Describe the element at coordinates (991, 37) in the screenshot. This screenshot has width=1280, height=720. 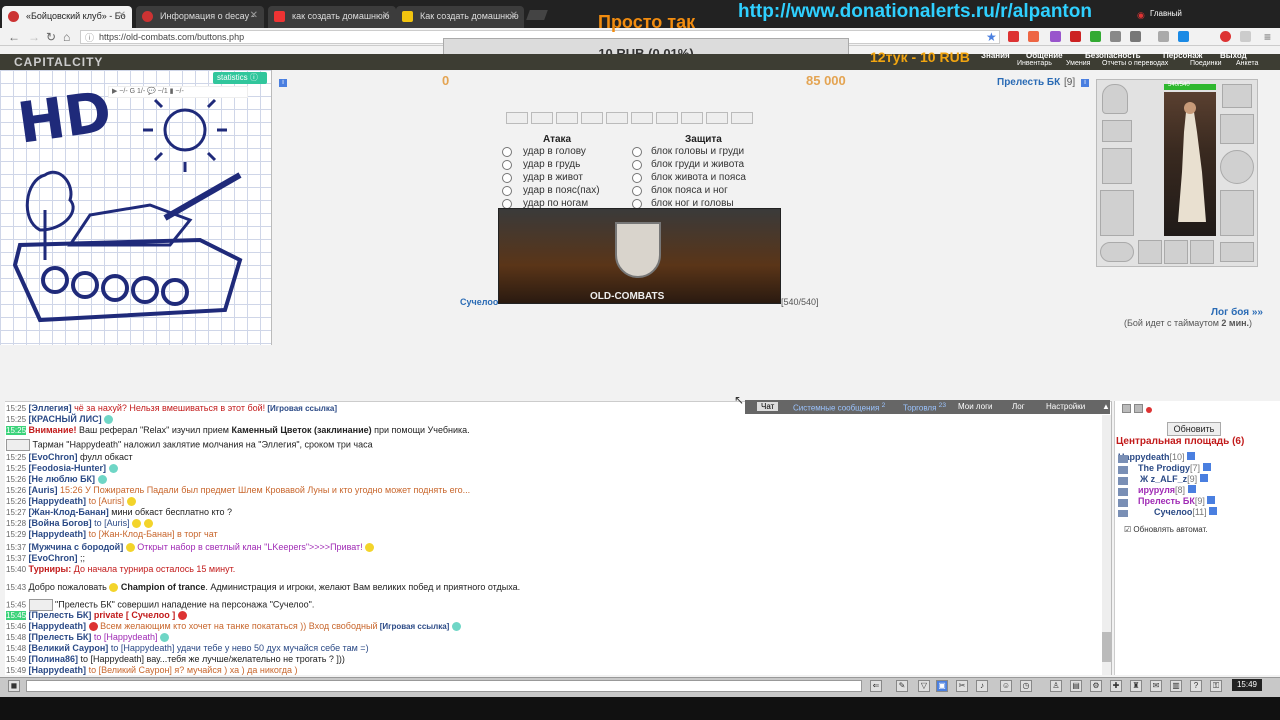
I see `bookmark-star-icon: ★` at that location.